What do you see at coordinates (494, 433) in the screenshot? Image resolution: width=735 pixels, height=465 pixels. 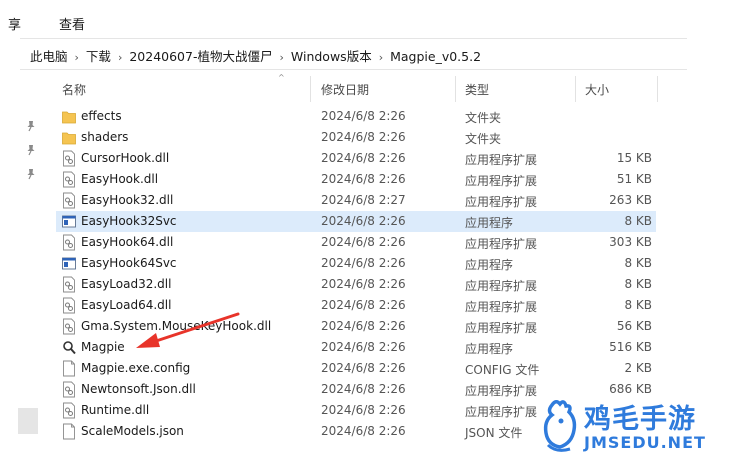 I see `file-type: JSON 文件` at bounding box center [494, 433].